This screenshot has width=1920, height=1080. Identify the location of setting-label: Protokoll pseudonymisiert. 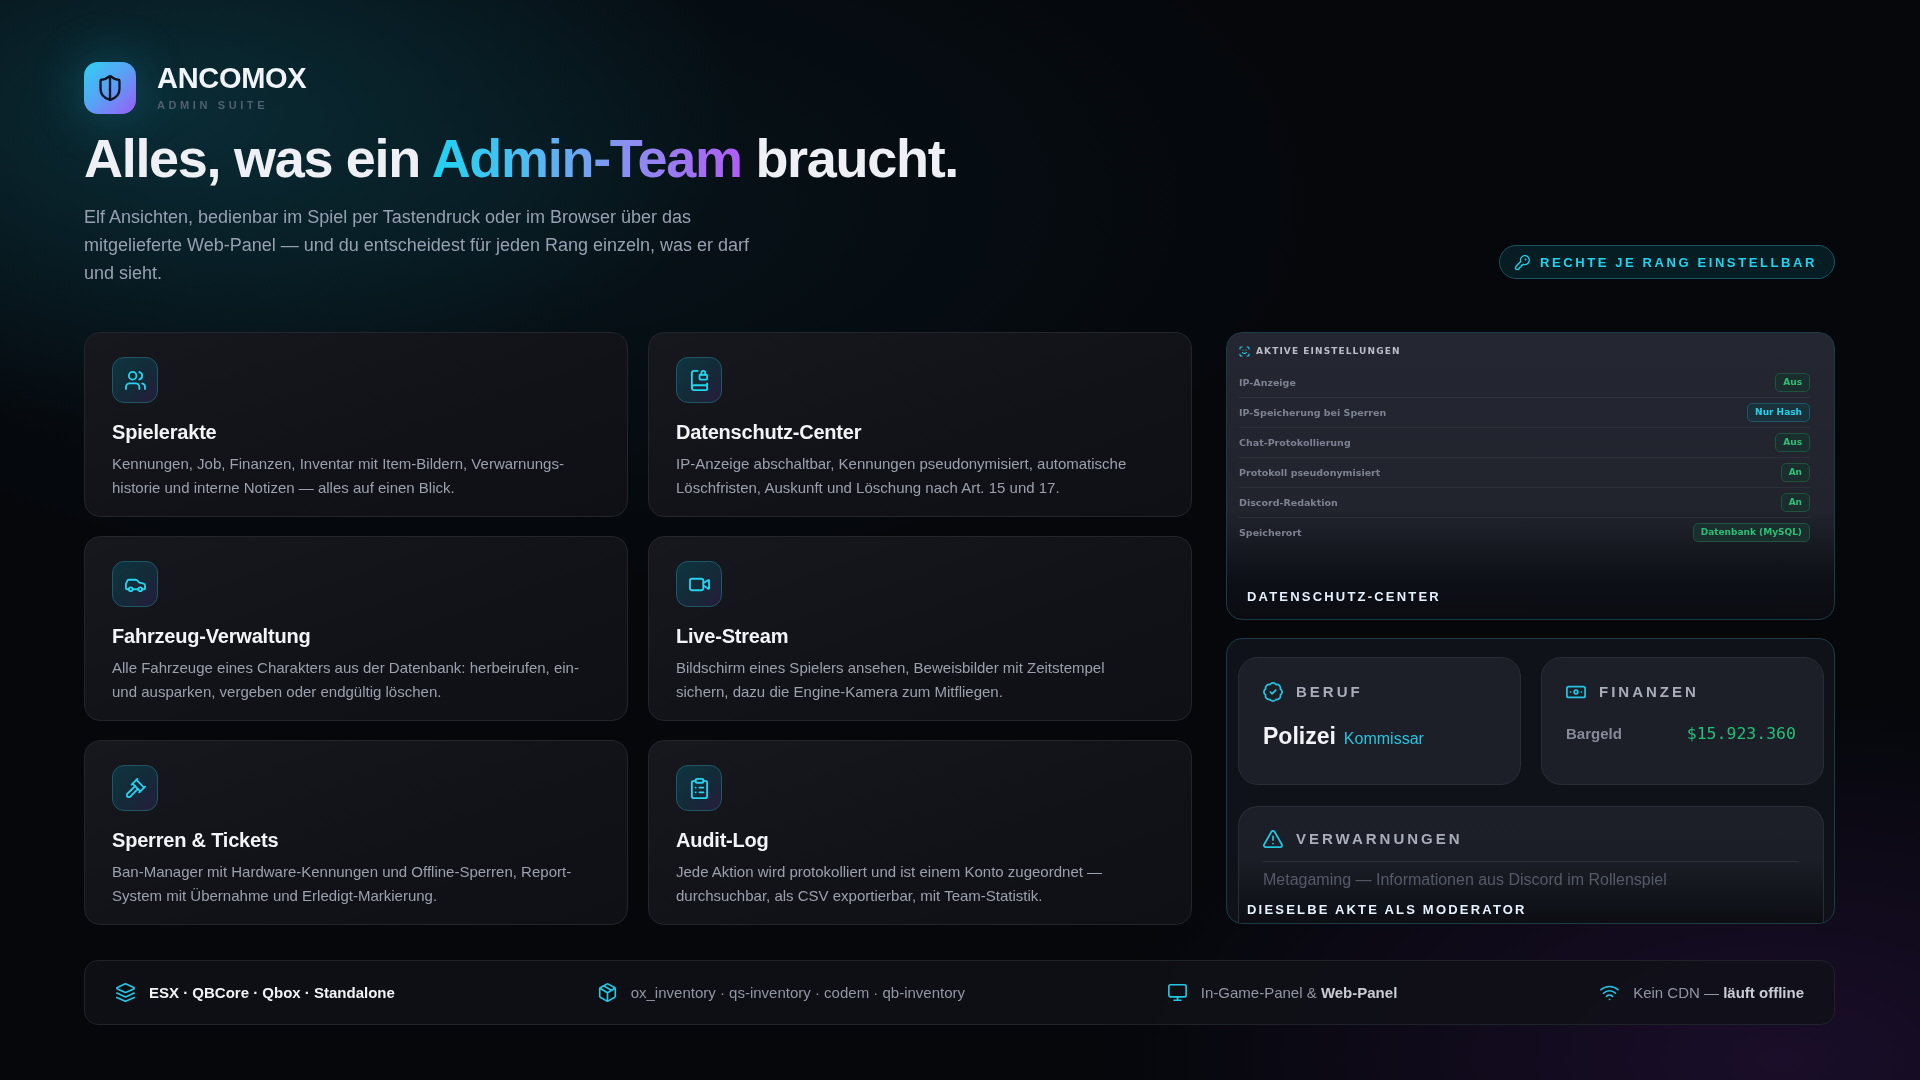
(1310, 472).